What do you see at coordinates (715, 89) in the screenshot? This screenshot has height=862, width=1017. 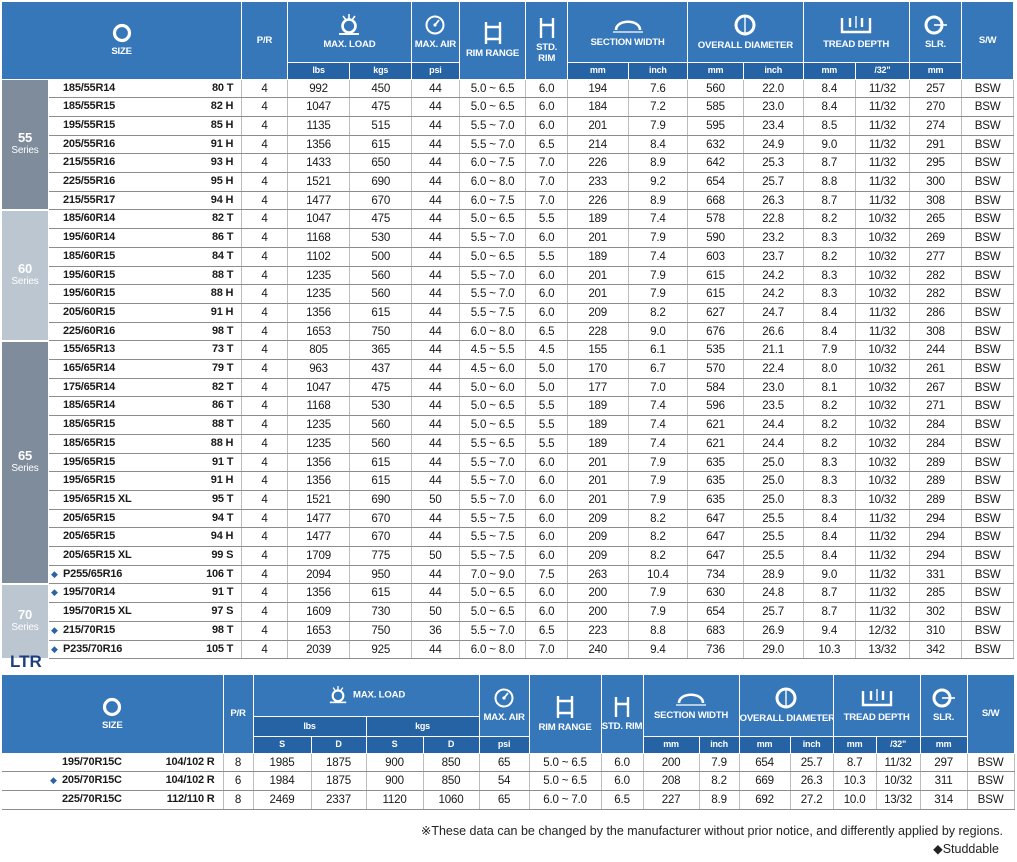 I see `overall-diameter-mm: 560` at bounding box center [715, 89].